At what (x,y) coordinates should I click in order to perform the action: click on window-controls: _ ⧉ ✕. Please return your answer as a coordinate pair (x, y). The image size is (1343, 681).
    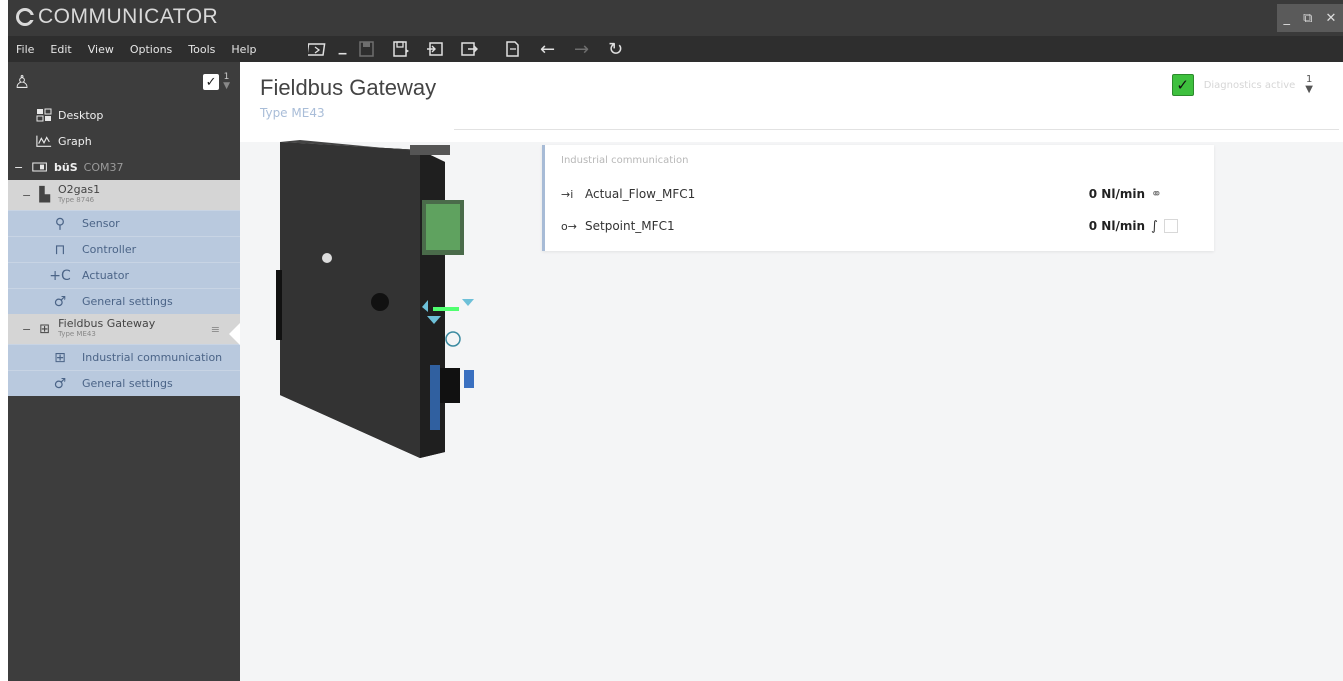
    Looking at the image, I should click on (1310, 18).